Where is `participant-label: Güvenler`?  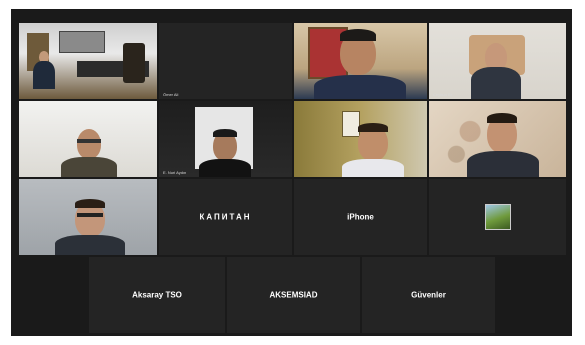 participant-label: Güvenler is located at coordinates (428, 295).